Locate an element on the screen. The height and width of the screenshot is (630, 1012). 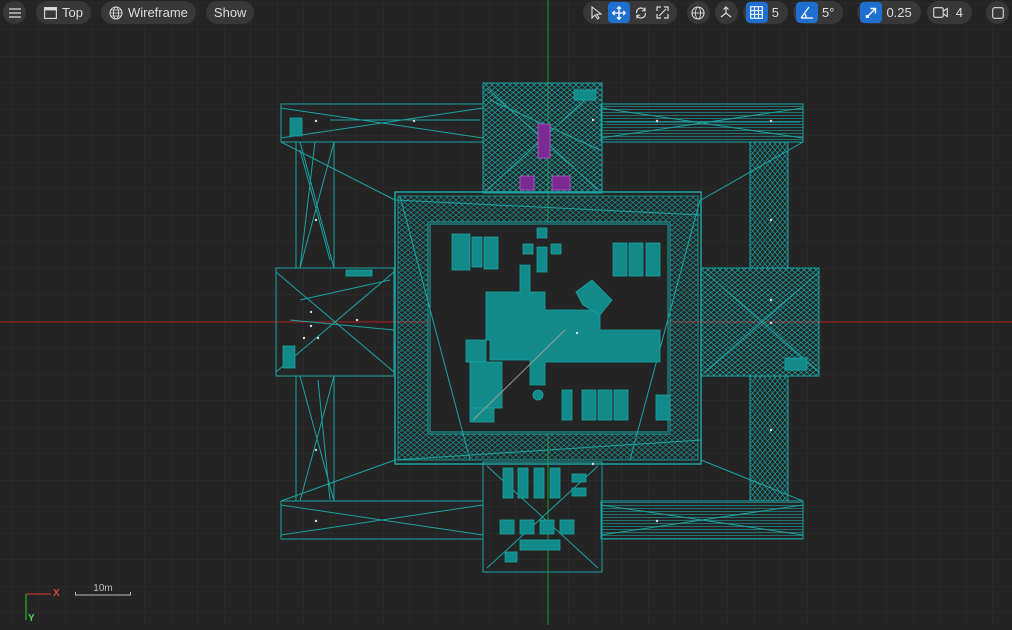
scale-mode-button is located at coordinates (663, 12).